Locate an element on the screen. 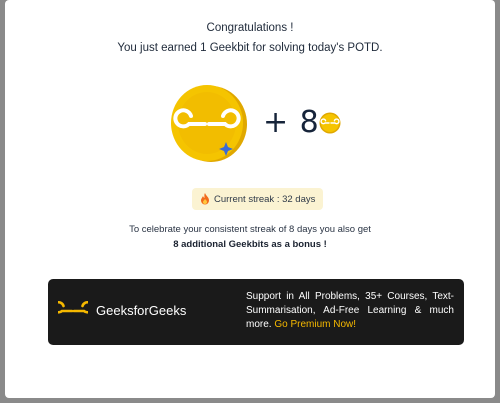  reward-amount: + 8 is located at coordinates (291, 122).